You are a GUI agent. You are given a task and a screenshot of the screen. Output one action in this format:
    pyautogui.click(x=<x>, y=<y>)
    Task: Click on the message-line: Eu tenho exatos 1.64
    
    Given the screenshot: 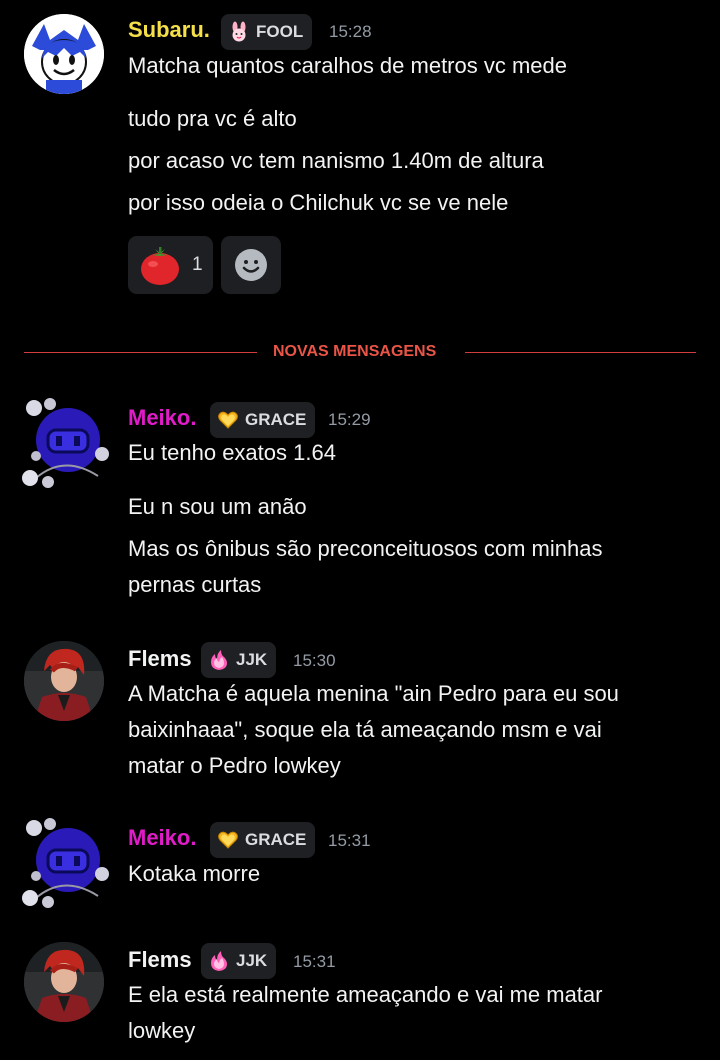 What is the action you would take?
    pyautogui.click(x=232, y=452)
    